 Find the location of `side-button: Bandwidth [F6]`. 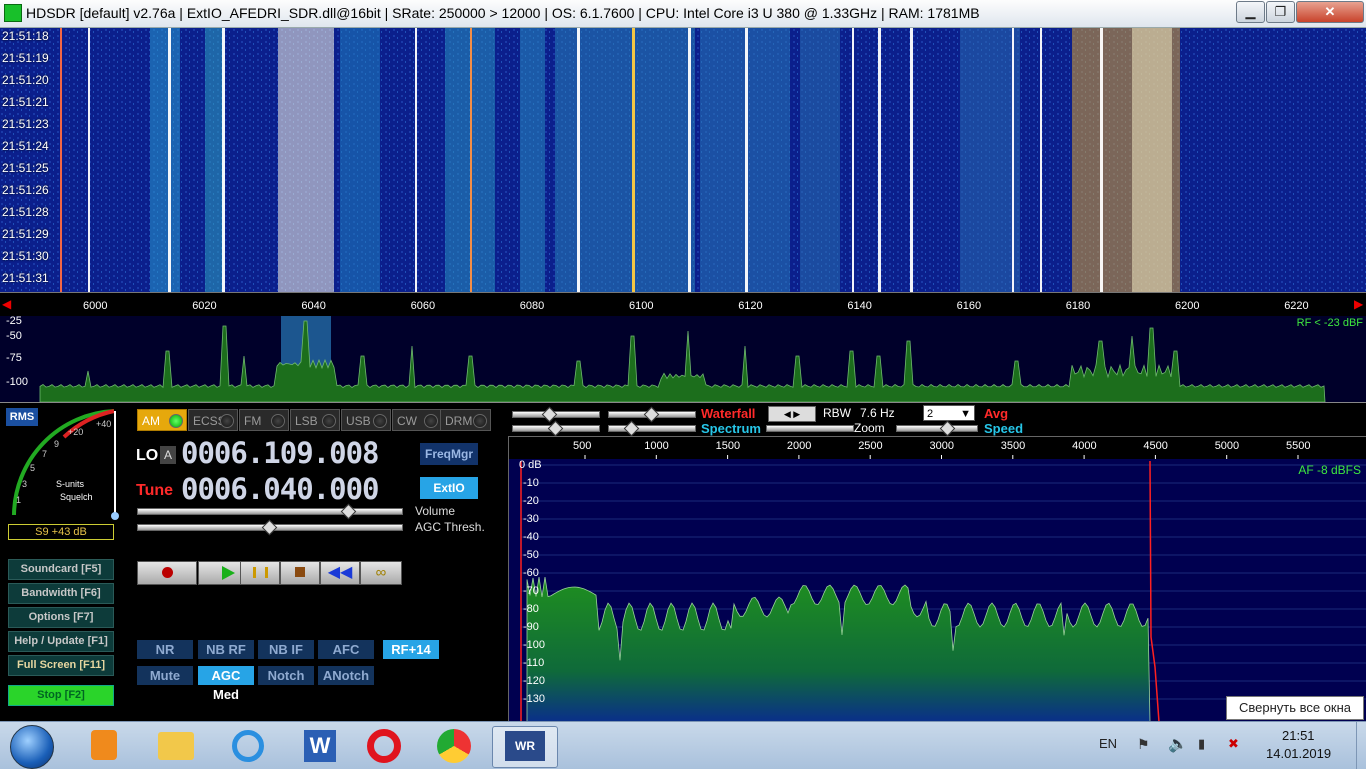

side-button: Bandwidth [F6] is located at coordinates (61, 593).